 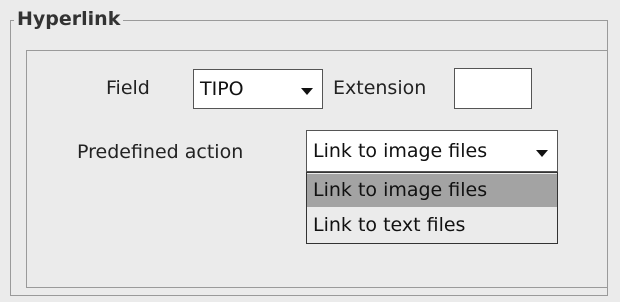 What do you see at coordinates (380, 88) in the screenshot?
I see `extension-label: Extension` at bounding box center [380, 88].